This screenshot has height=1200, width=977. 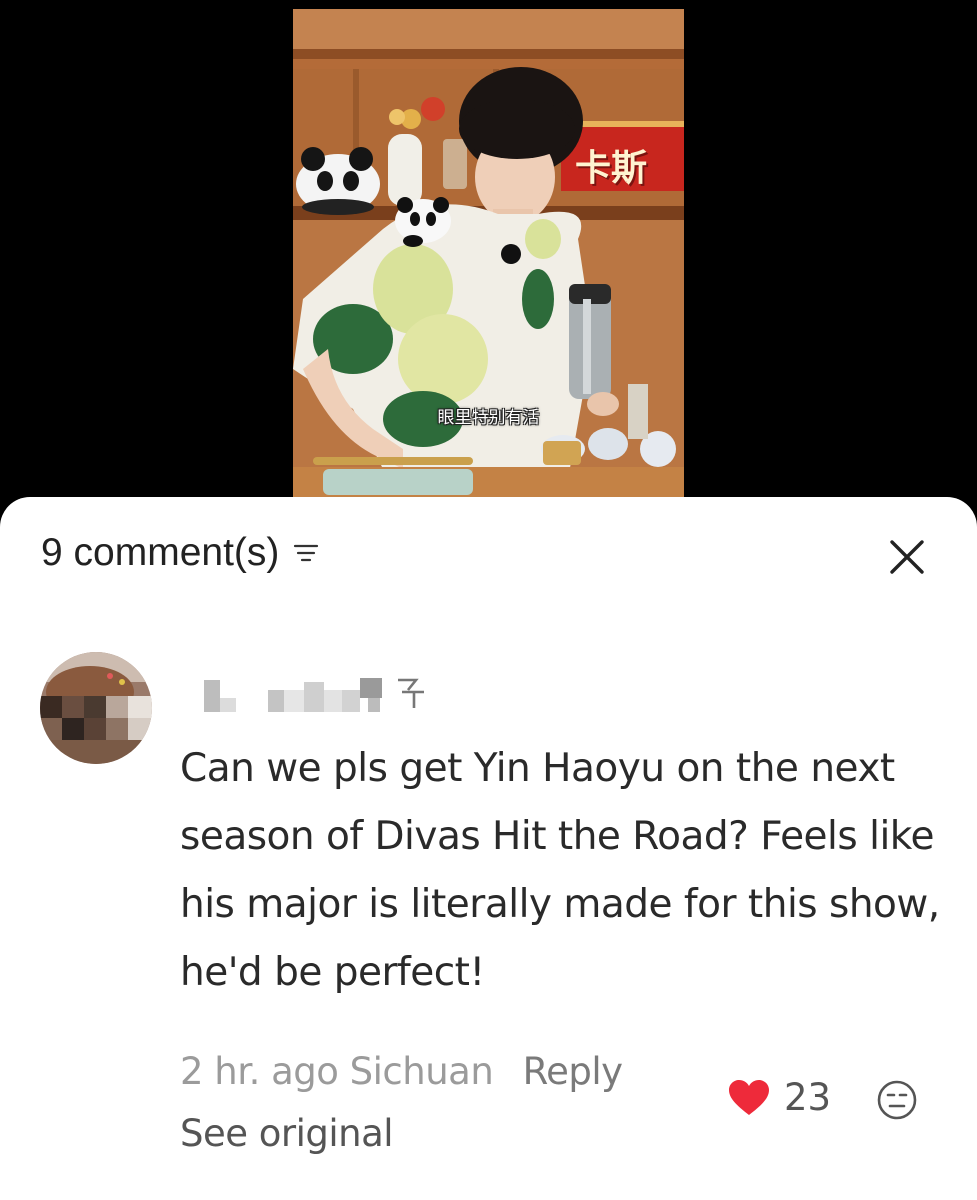 I want to click on comment-location: Sichuan, so click(x=421, y=1071).